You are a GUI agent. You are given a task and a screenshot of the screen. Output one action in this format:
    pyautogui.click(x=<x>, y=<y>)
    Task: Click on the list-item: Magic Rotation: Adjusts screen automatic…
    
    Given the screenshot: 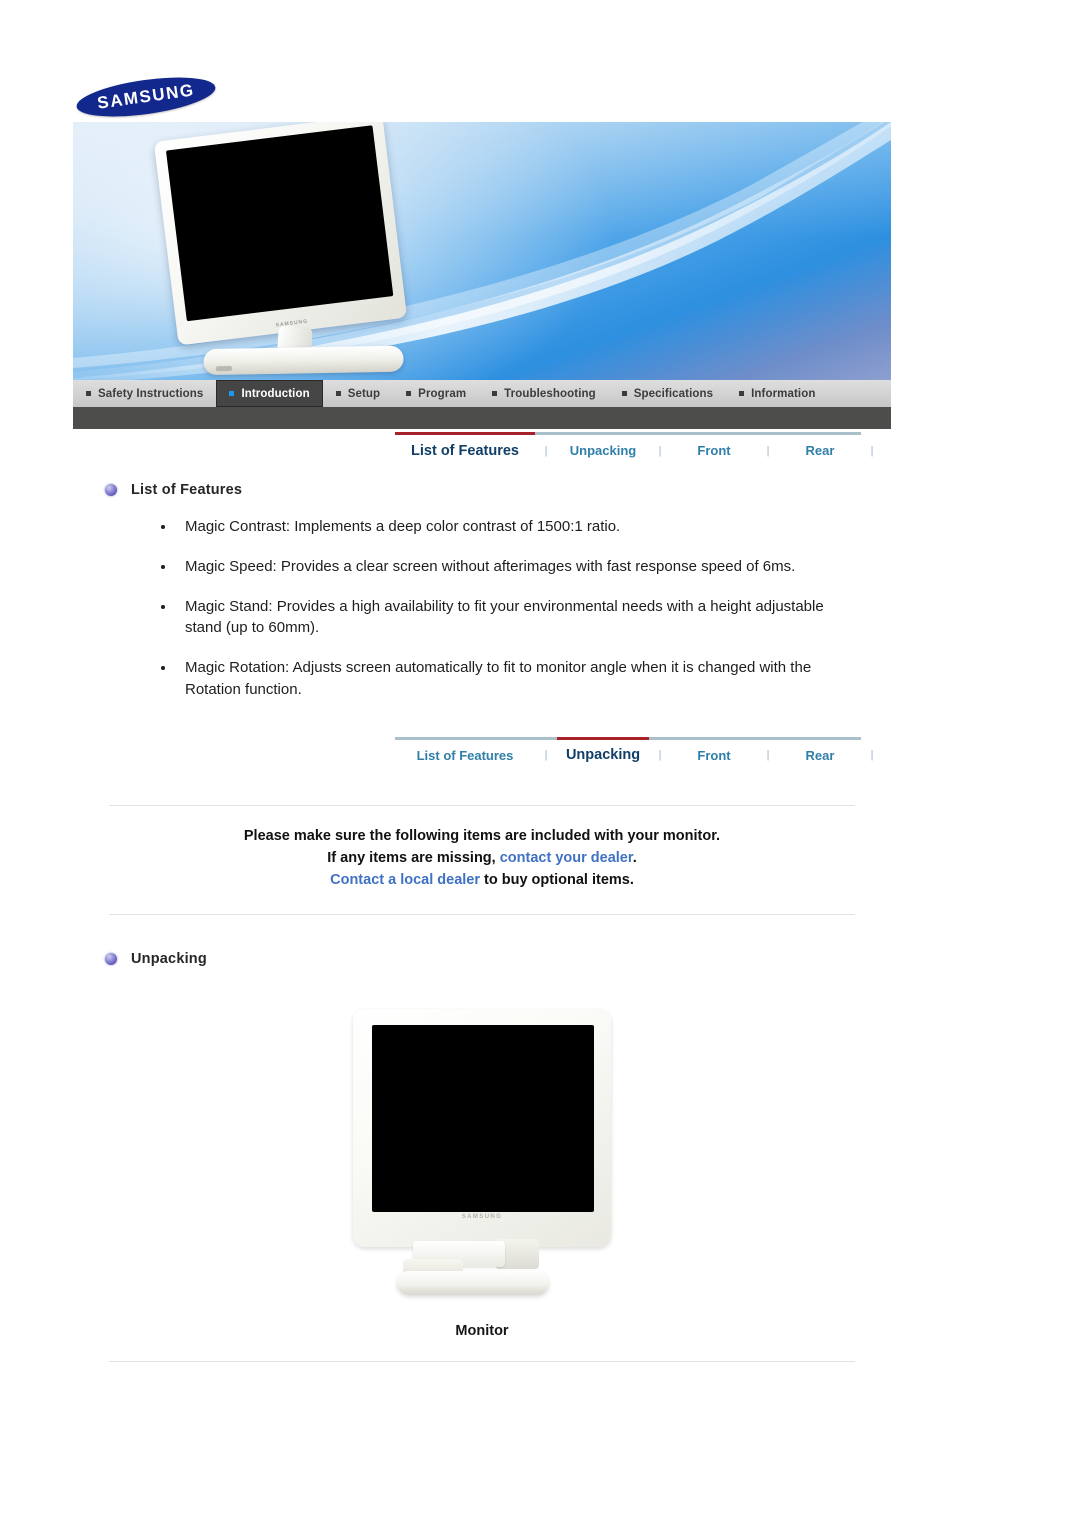 What is the action you would take?
    pyautogui.click(x=499, y=679)
    